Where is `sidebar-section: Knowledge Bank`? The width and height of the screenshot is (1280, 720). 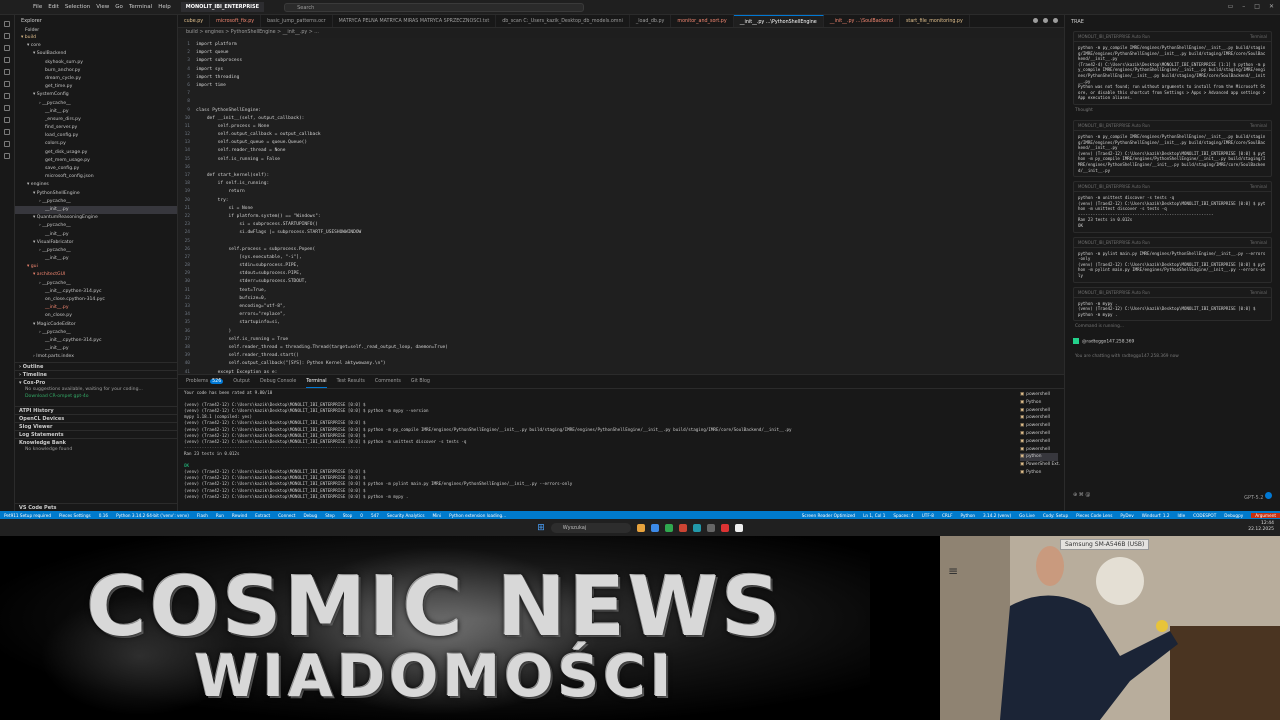
sidebar-section: Knowledge Bank is located at coordinates (96, 441).